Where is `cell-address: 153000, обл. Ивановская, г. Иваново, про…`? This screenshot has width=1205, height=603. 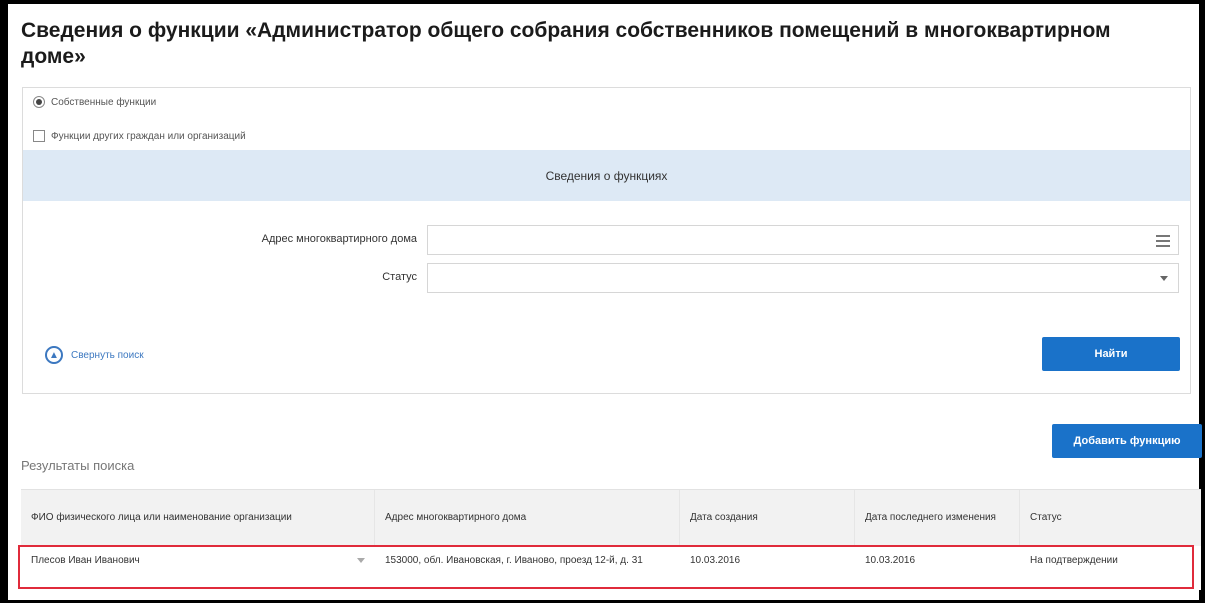
cell-address: 153000, обл. Ивановская, г. Иваново, про… is located at coordinates (514, 560).